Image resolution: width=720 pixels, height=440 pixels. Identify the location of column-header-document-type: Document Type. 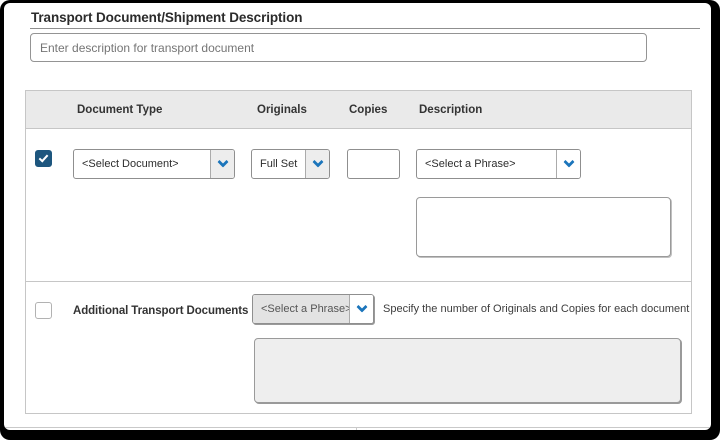
(120, 110).